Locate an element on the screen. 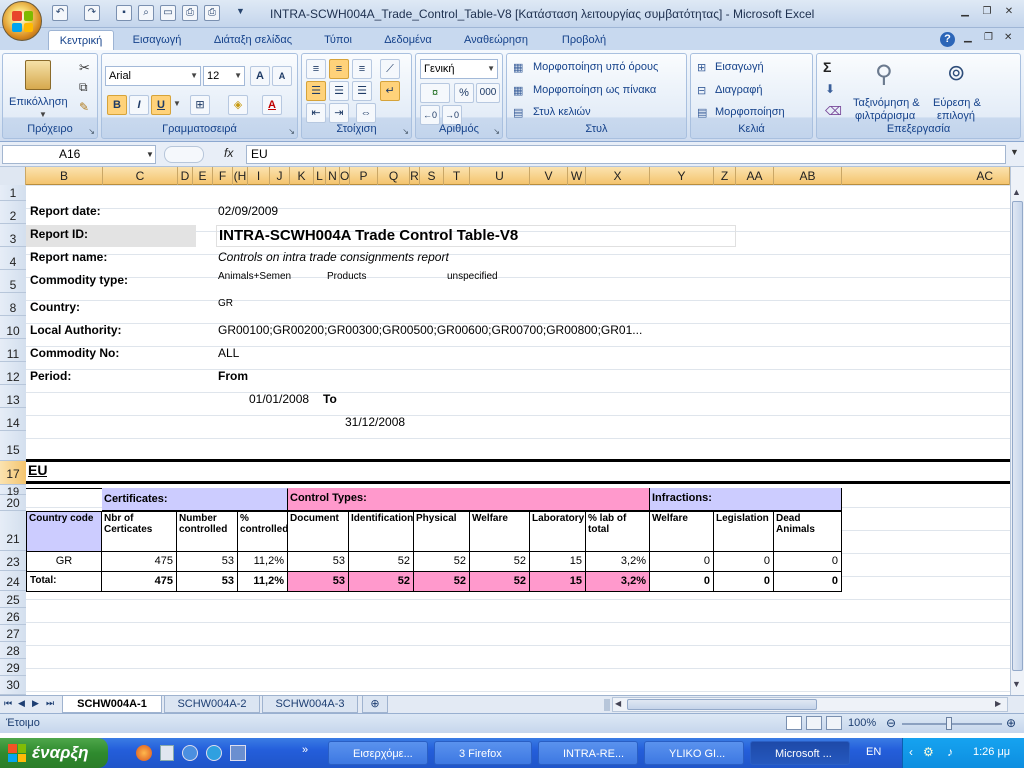 This screenshot has height=768, width=1024. row-header: 30 is located at coordinates (13, 685).